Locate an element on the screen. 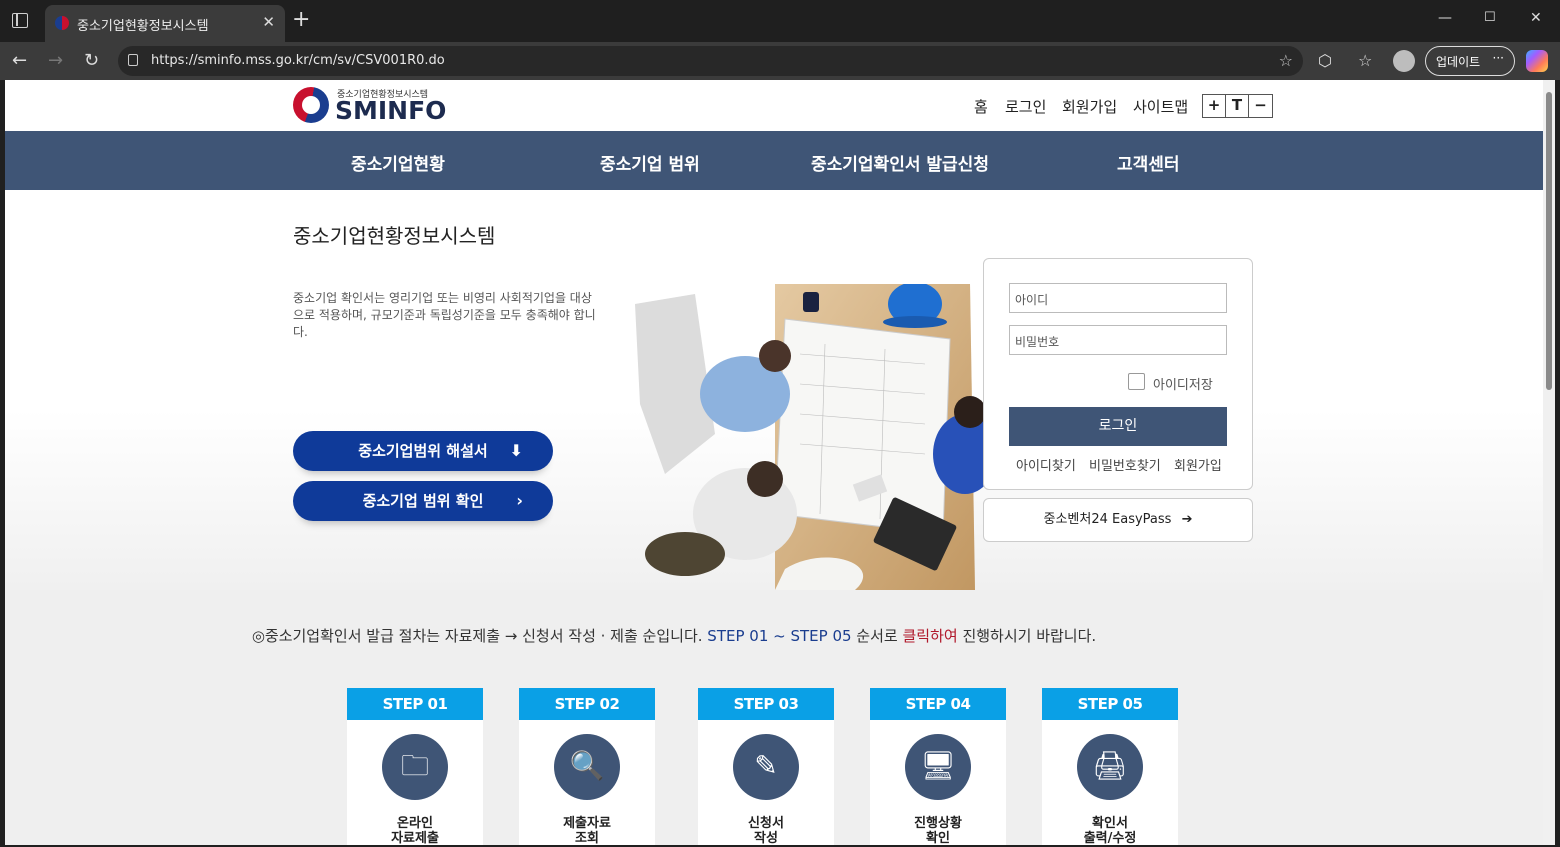 The width and height of the screenshot is (1560, 847). form-edit-icon: ✎ is located at coordinates (766, 767).